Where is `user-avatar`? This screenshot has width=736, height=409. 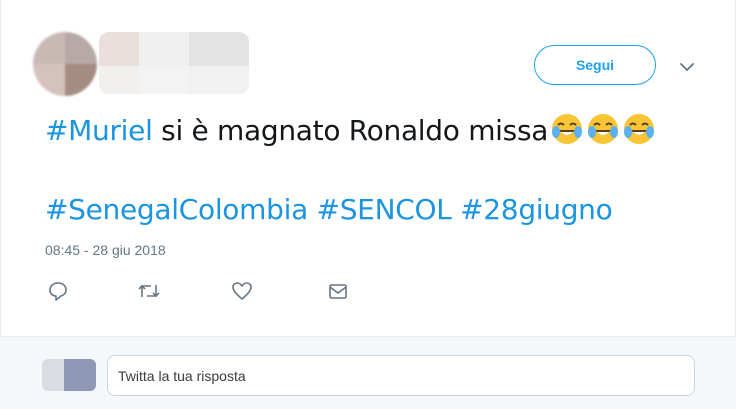
user-avatar is located at coordinates (69, 375).